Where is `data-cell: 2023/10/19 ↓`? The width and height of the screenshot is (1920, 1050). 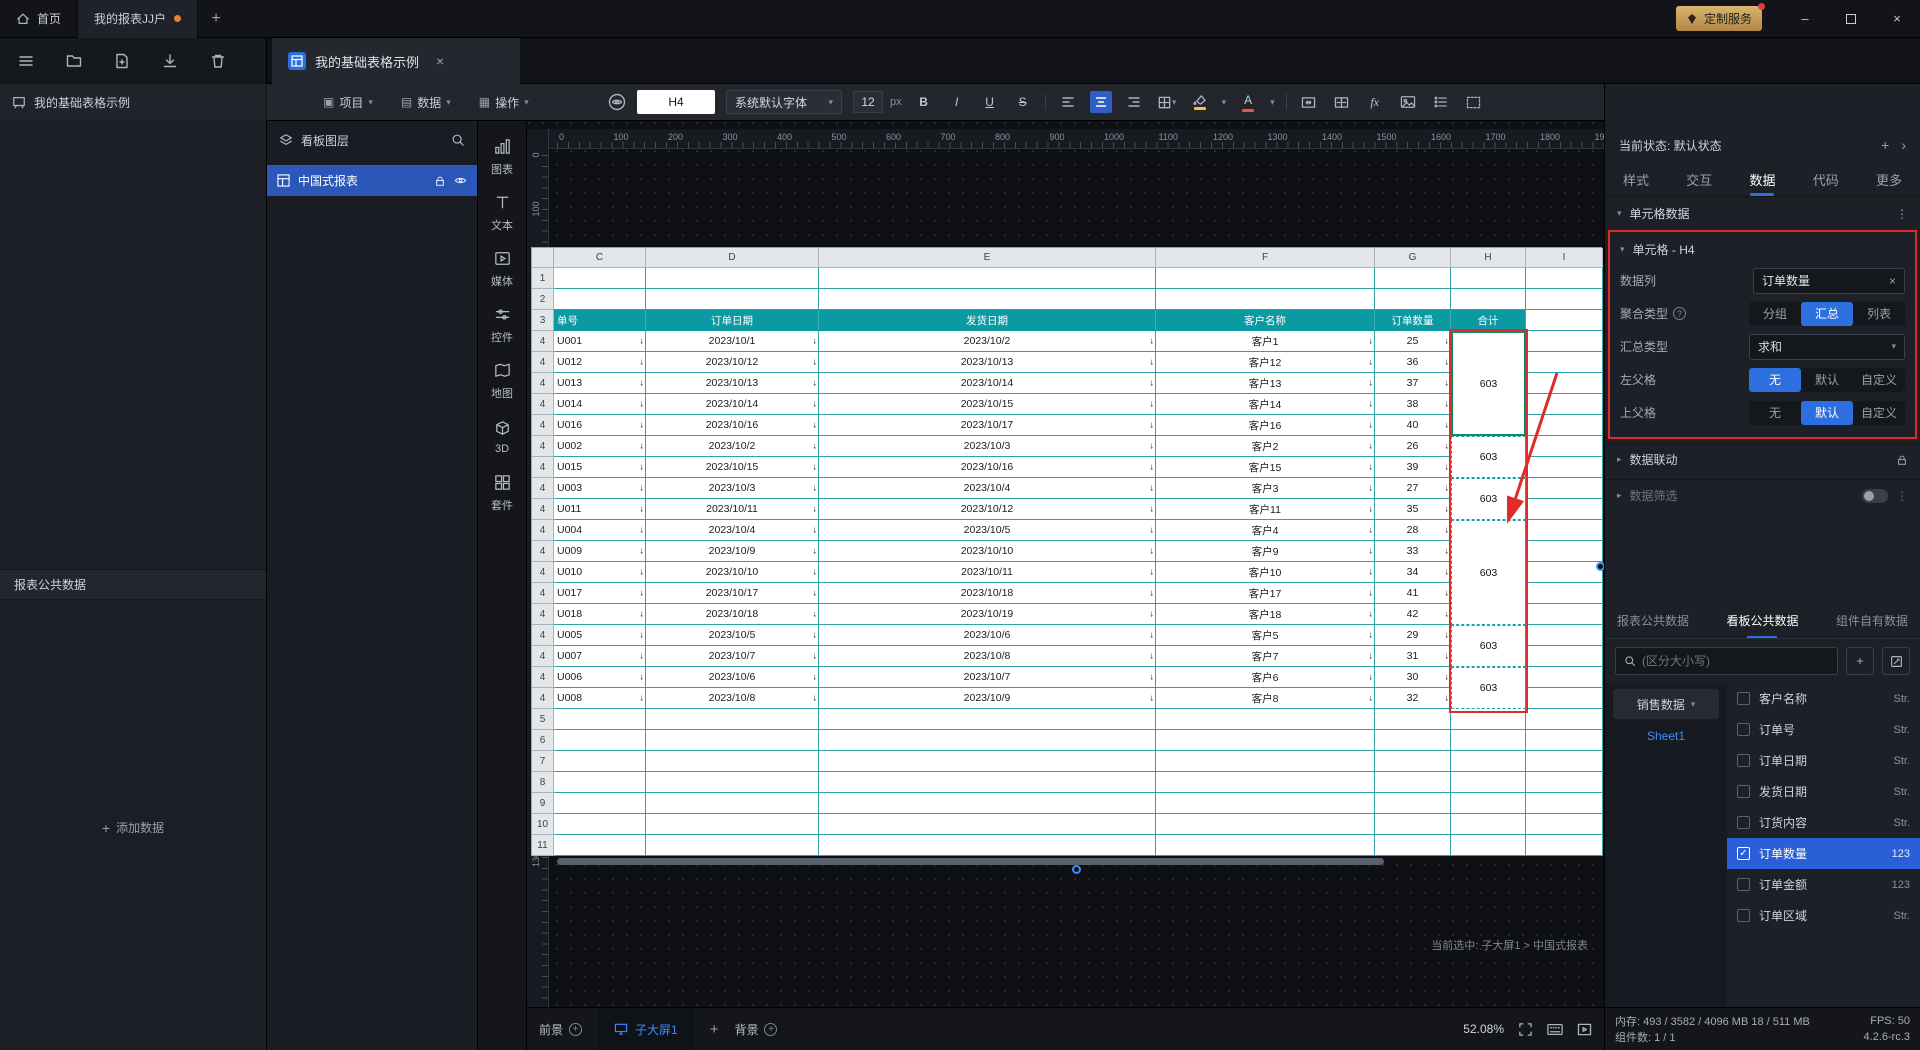
data-cell: 2023/10/19 ↓ is located at coordinates (987, 614).